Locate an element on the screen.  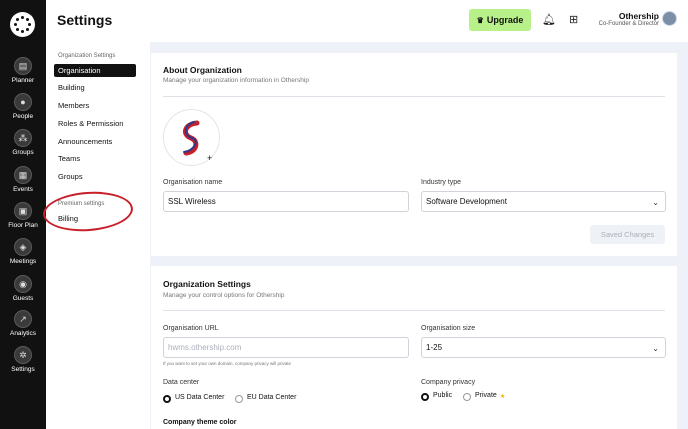
rail-item-guests: ◉ Guests is located at coordinates (23, 288).